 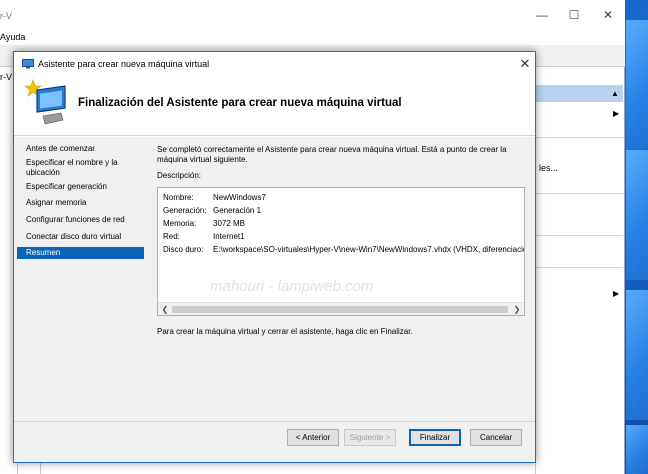 What do you see at coordinates (579, 93) in the screenshot?
I see `actions-header: ▲` at bounding box center [579, 93].